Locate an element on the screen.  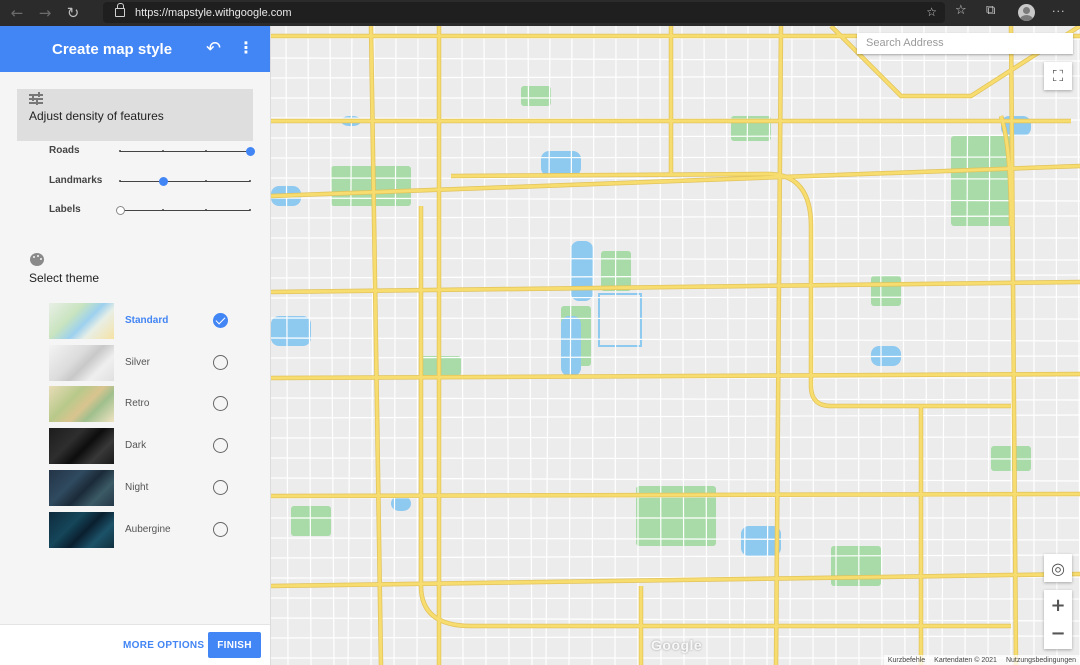
undo-icon: ↶ is located at coordinates (213, 48).